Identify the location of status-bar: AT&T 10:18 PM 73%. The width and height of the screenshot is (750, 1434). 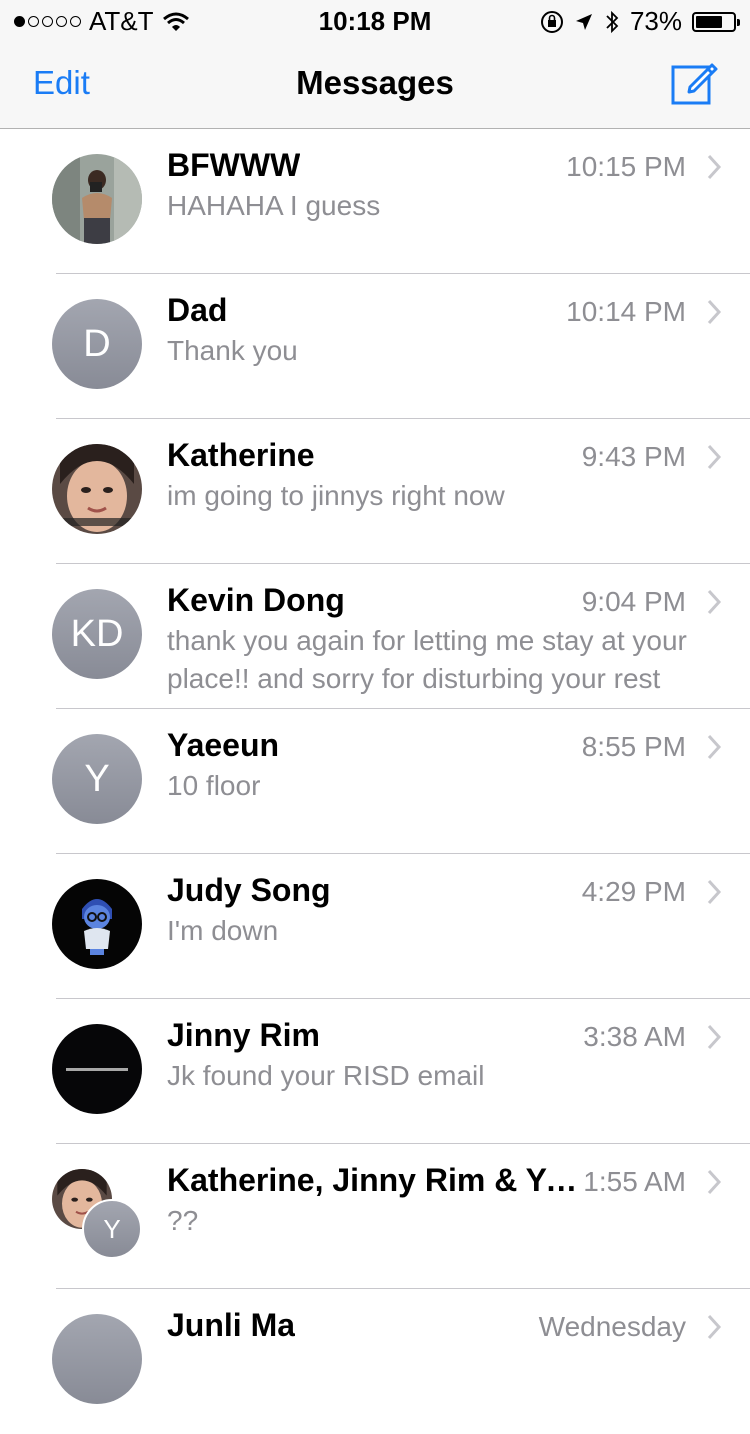
(375, 20).